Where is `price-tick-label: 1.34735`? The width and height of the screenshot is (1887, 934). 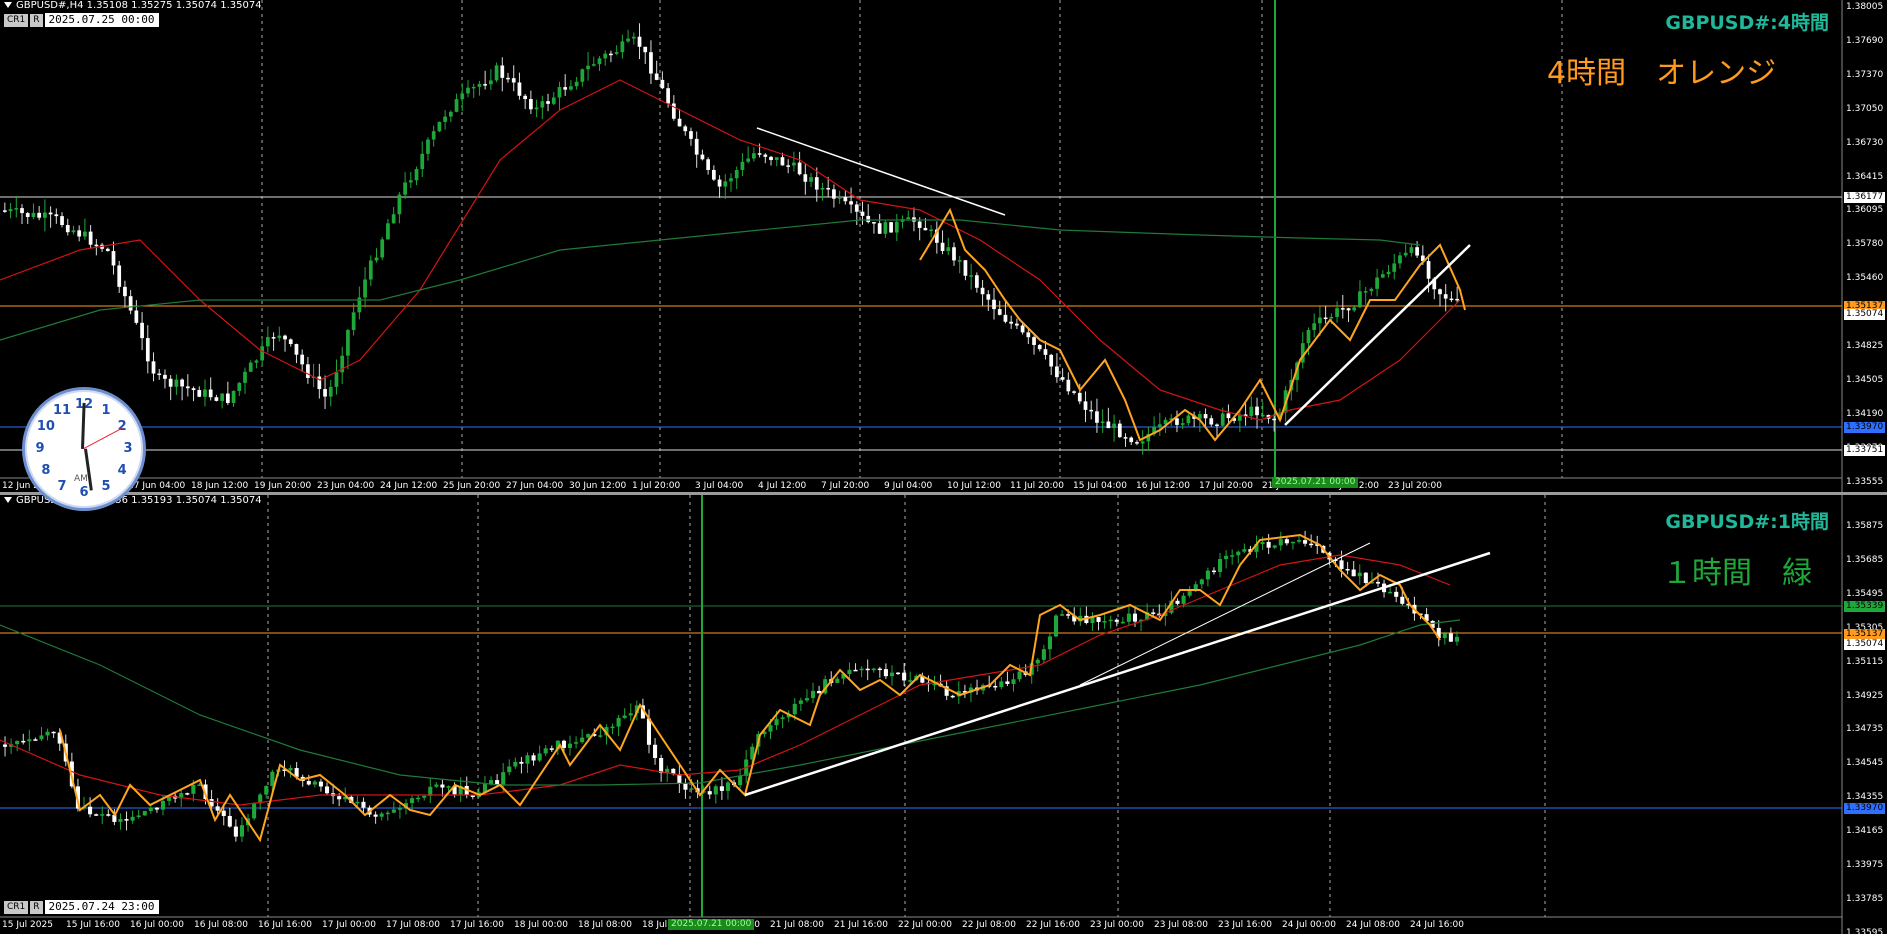 price-tick-label: 1.34735 is located at coordinates (1865, 729).